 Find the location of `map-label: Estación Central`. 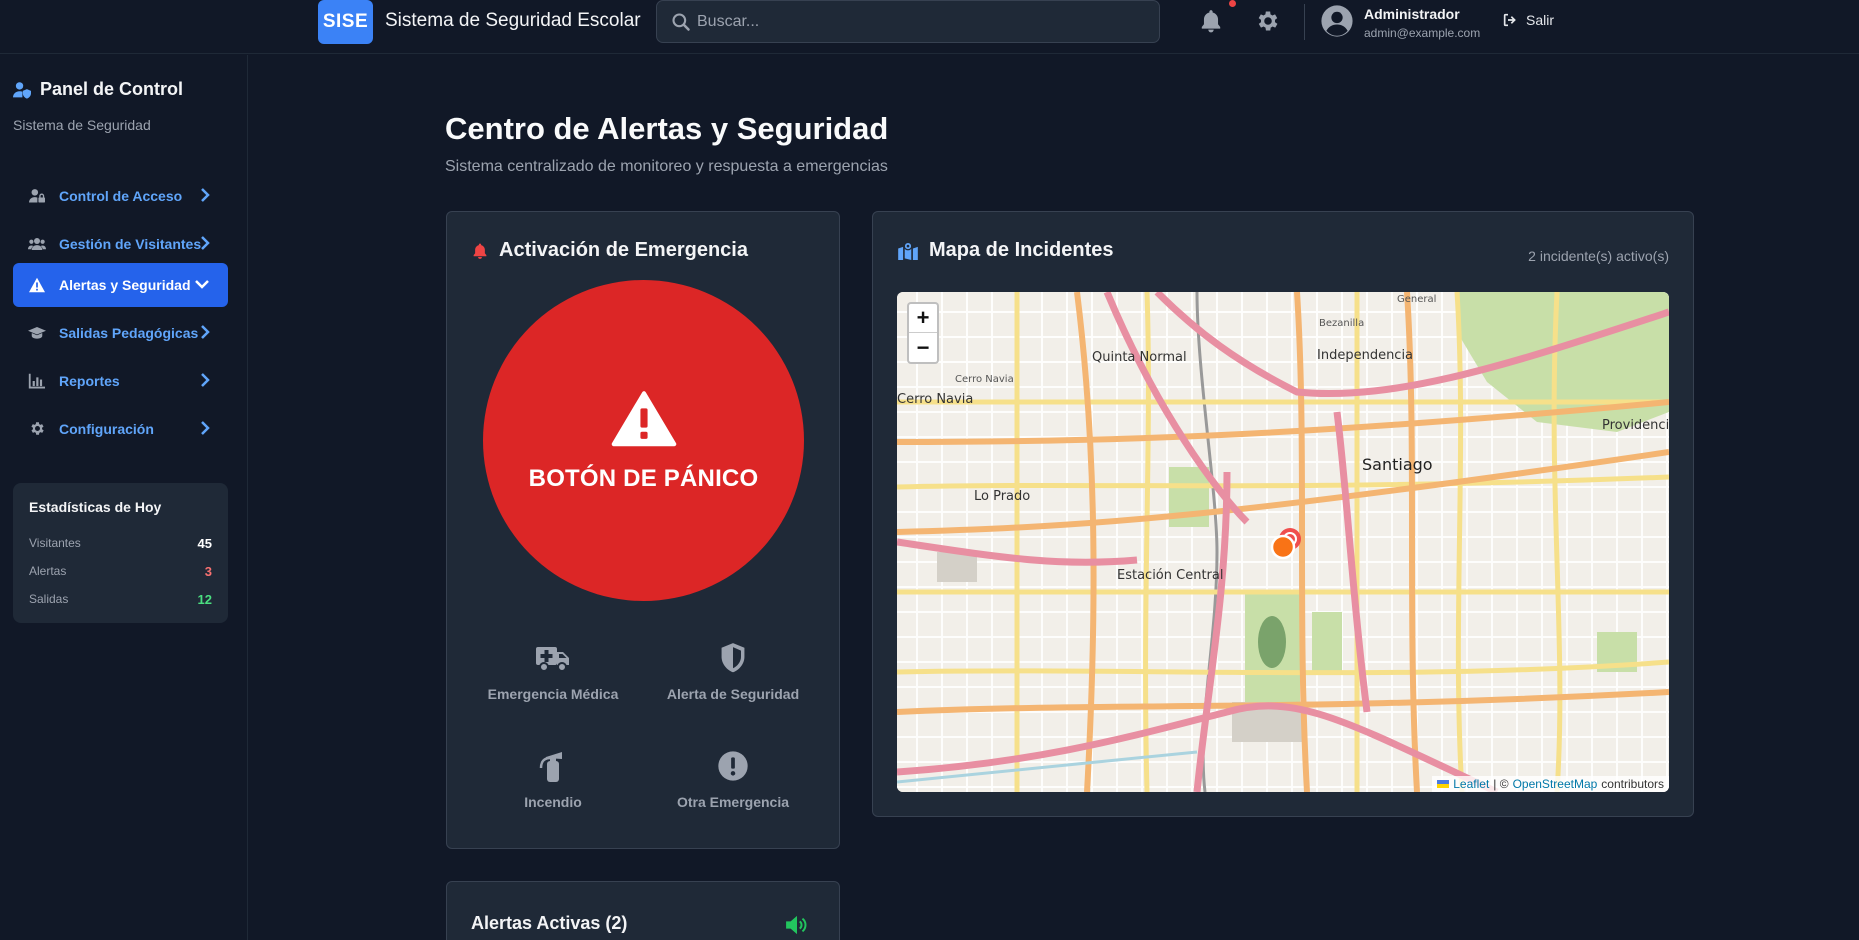

map-label: Estación Central is located at coordinates (1170, 575).